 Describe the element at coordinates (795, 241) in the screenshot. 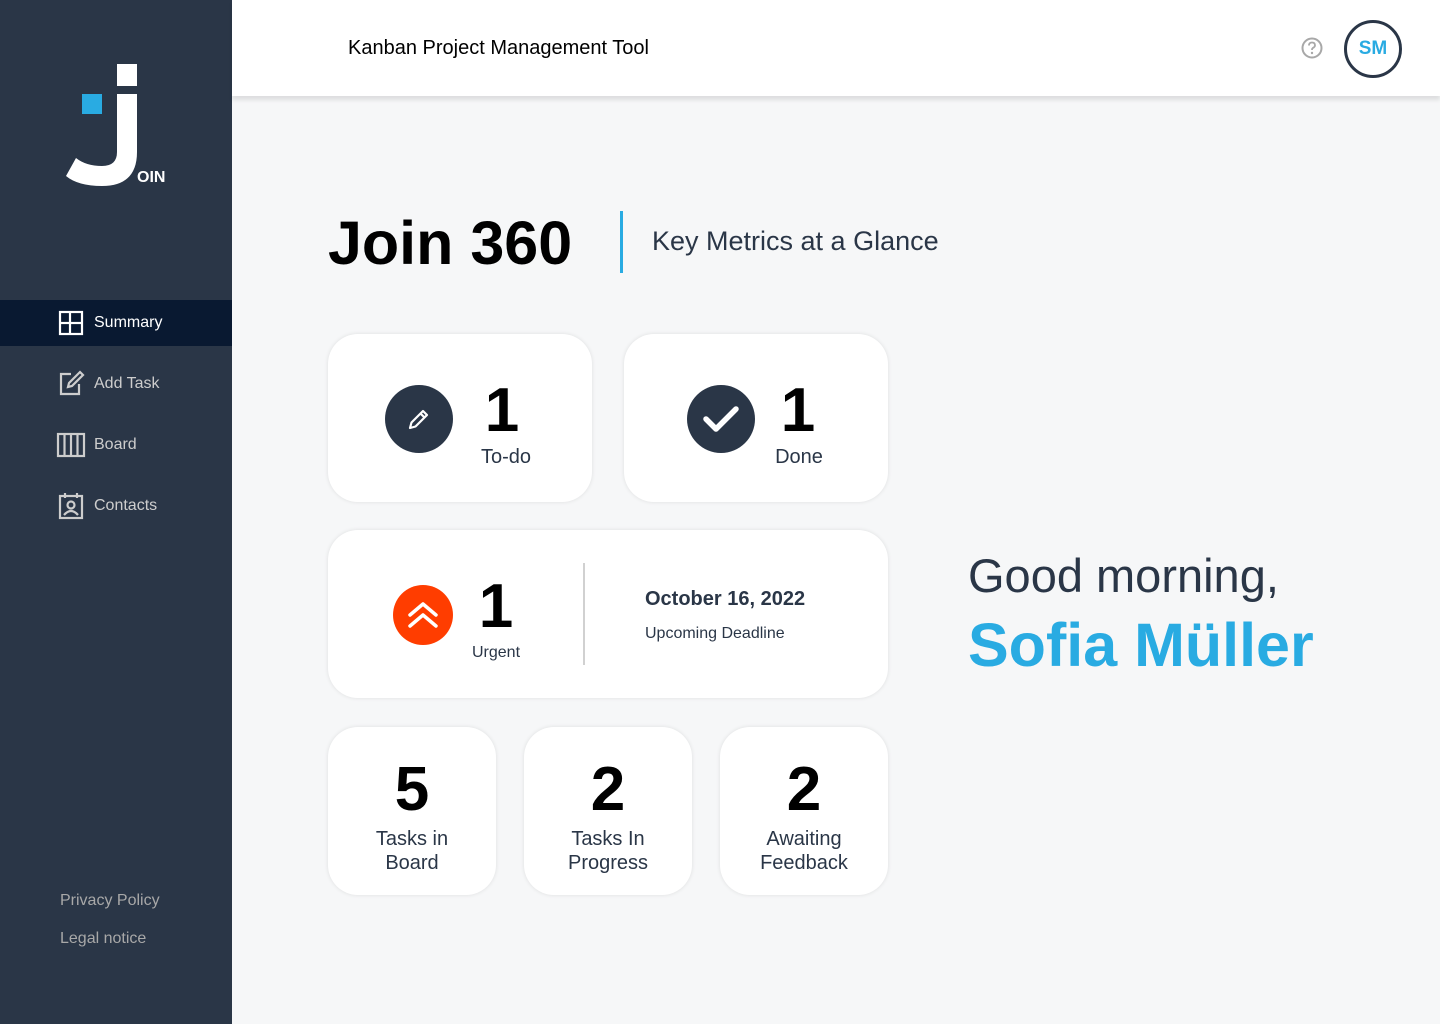

I see `page-subtitle: Key Metrics at a Glance` at that location.